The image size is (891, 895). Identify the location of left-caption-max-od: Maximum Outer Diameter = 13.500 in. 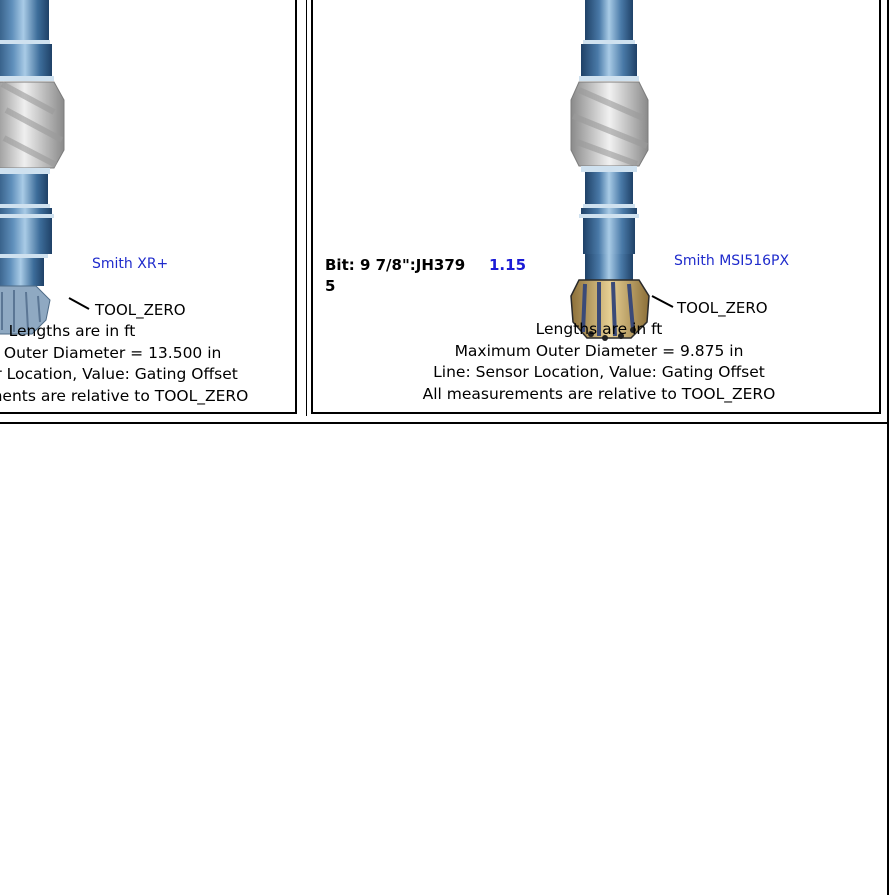
(111, 352).